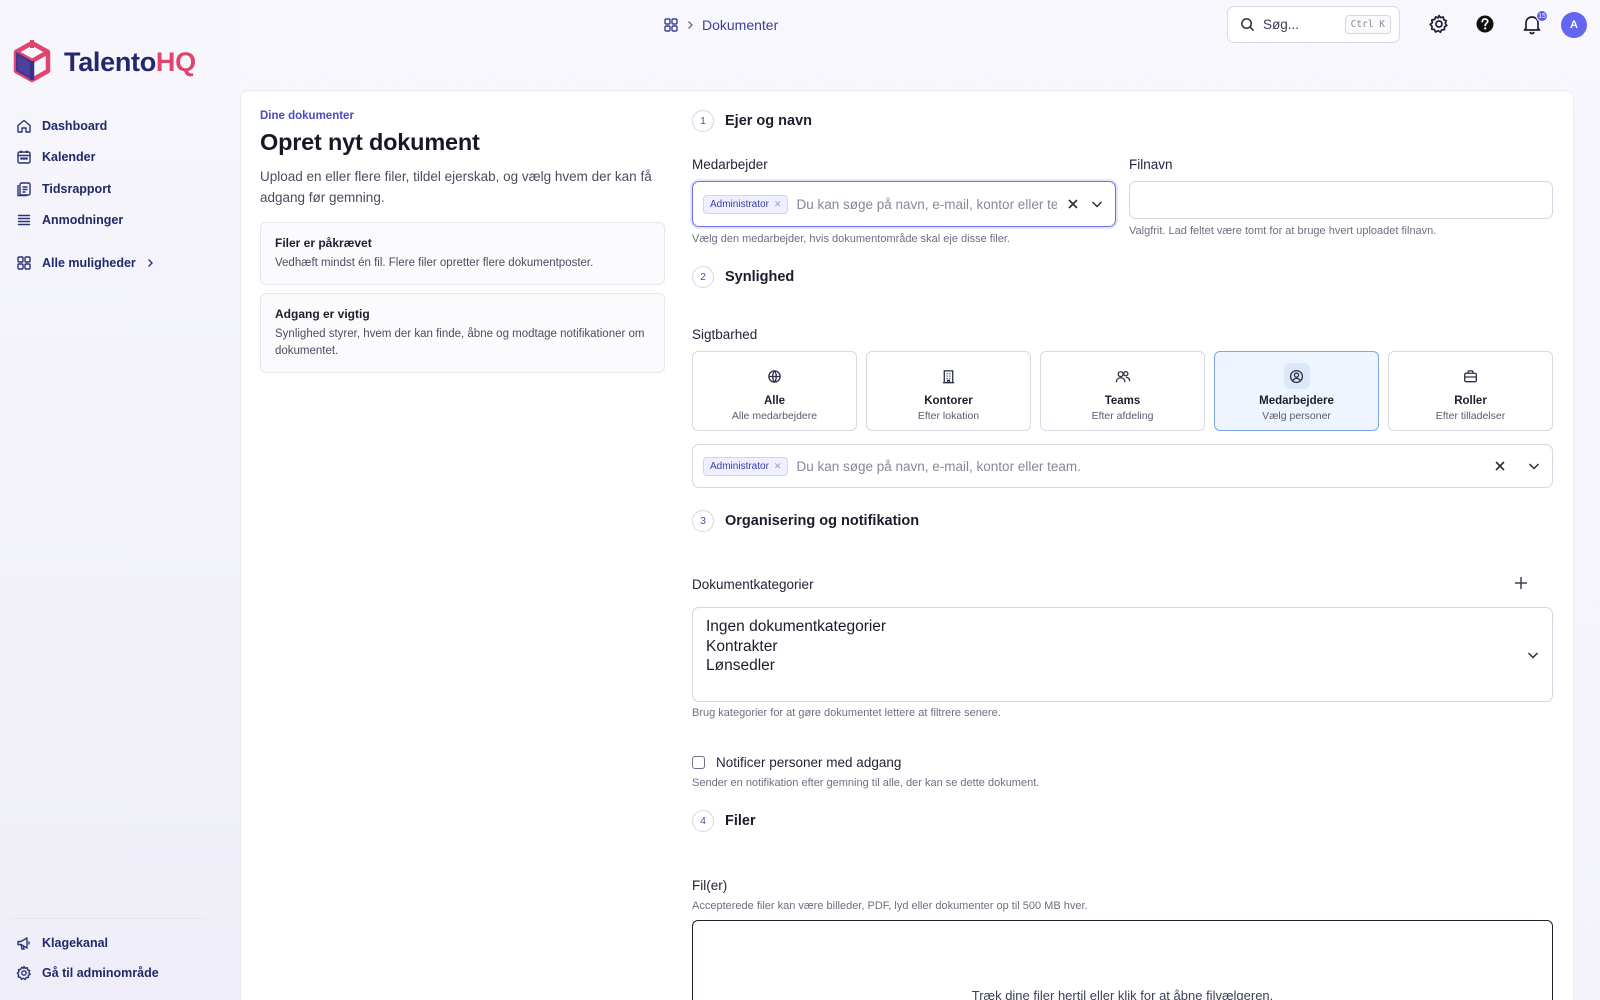  Describe the element at coordinates (1122, 401) in the screenshot. I see `visibility-option-title: Teams` at that location.